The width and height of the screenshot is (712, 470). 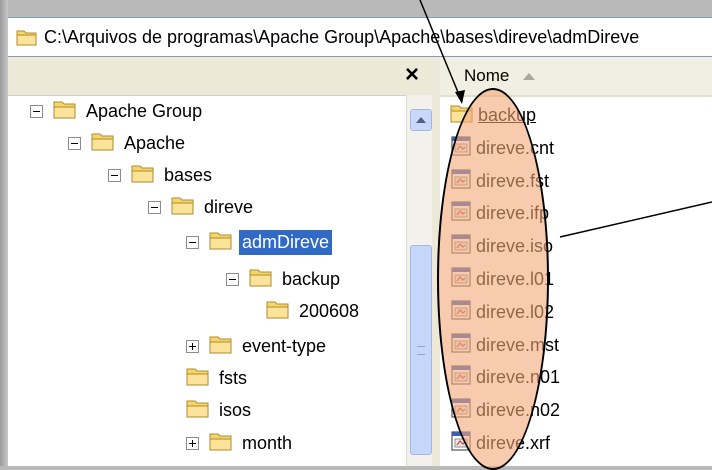 I want to click on pane-splitter, so click(x=436, y=261).